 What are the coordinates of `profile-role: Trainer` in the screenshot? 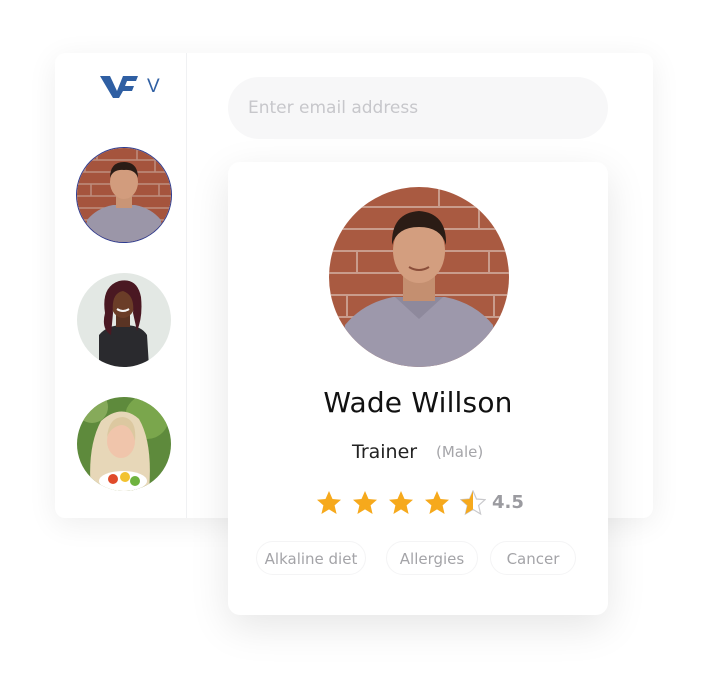 It's located at (385, 452).